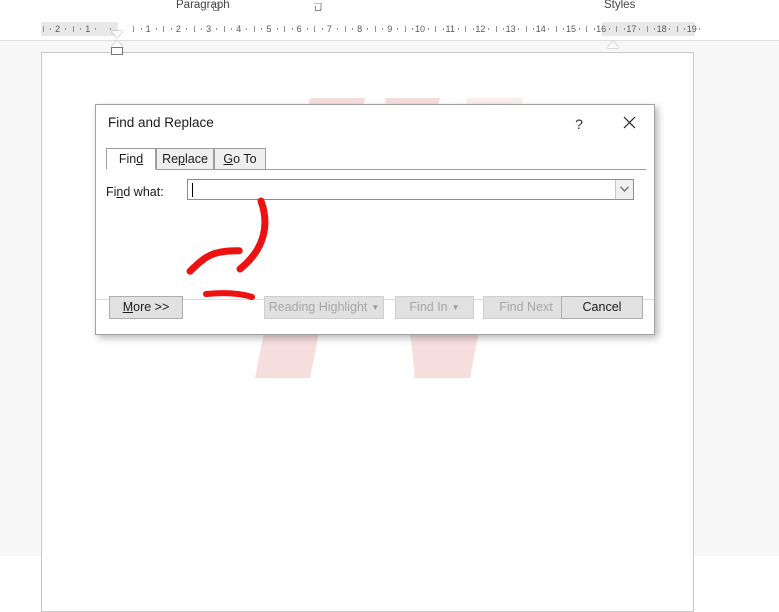 The image size is (779, 612). Describe the element at coordinates (420, 29) in the screenshot. I see `ruler-number-10: 10` at that location.